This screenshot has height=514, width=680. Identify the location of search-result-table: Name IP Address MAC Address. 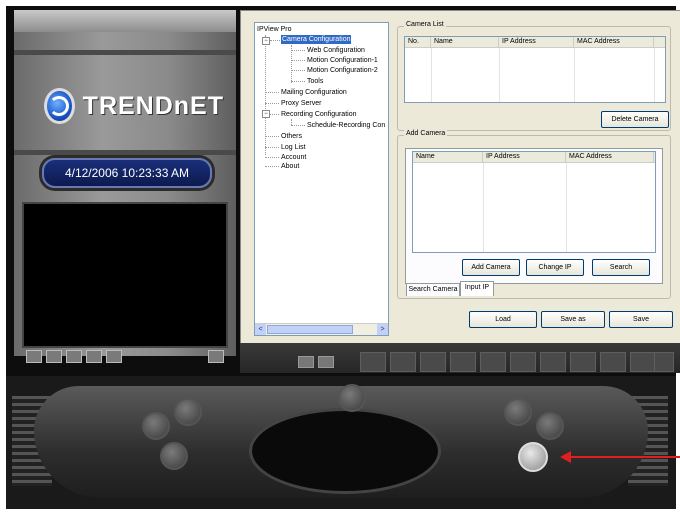
(534, 202).